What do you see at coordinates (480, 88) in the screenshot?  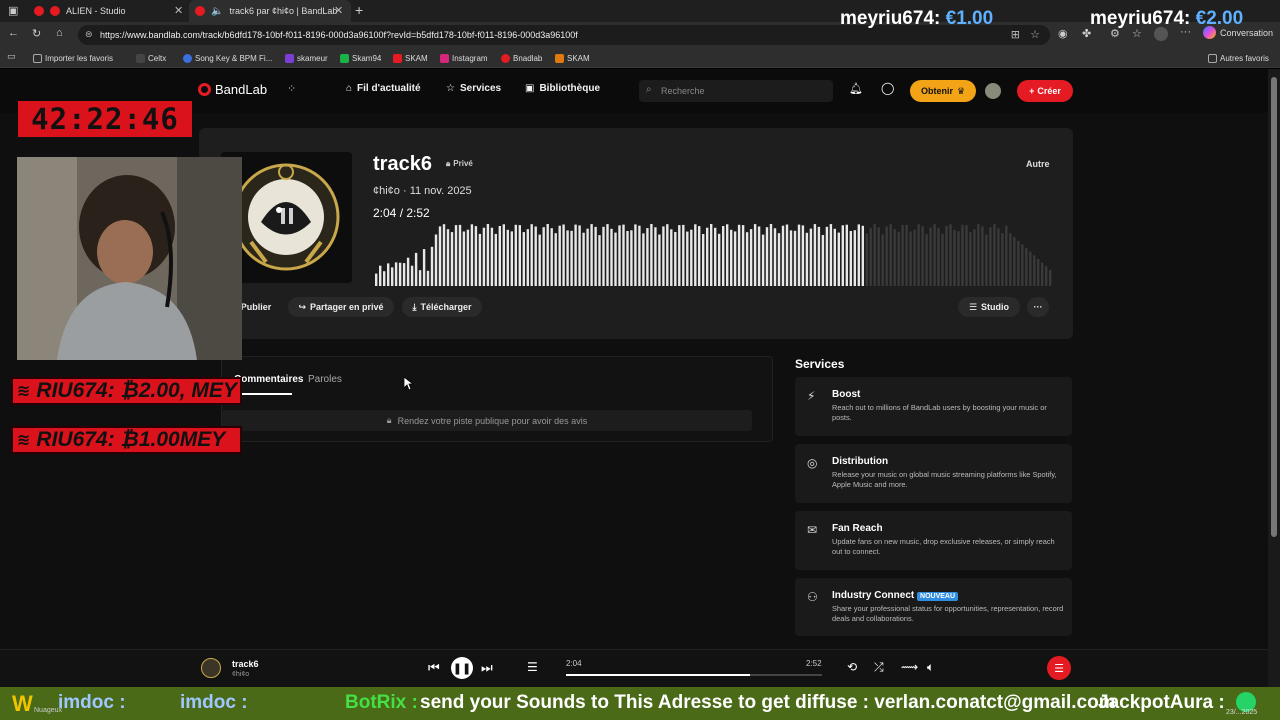 I see `nav-label: Services` at bounding box center [480, 88].